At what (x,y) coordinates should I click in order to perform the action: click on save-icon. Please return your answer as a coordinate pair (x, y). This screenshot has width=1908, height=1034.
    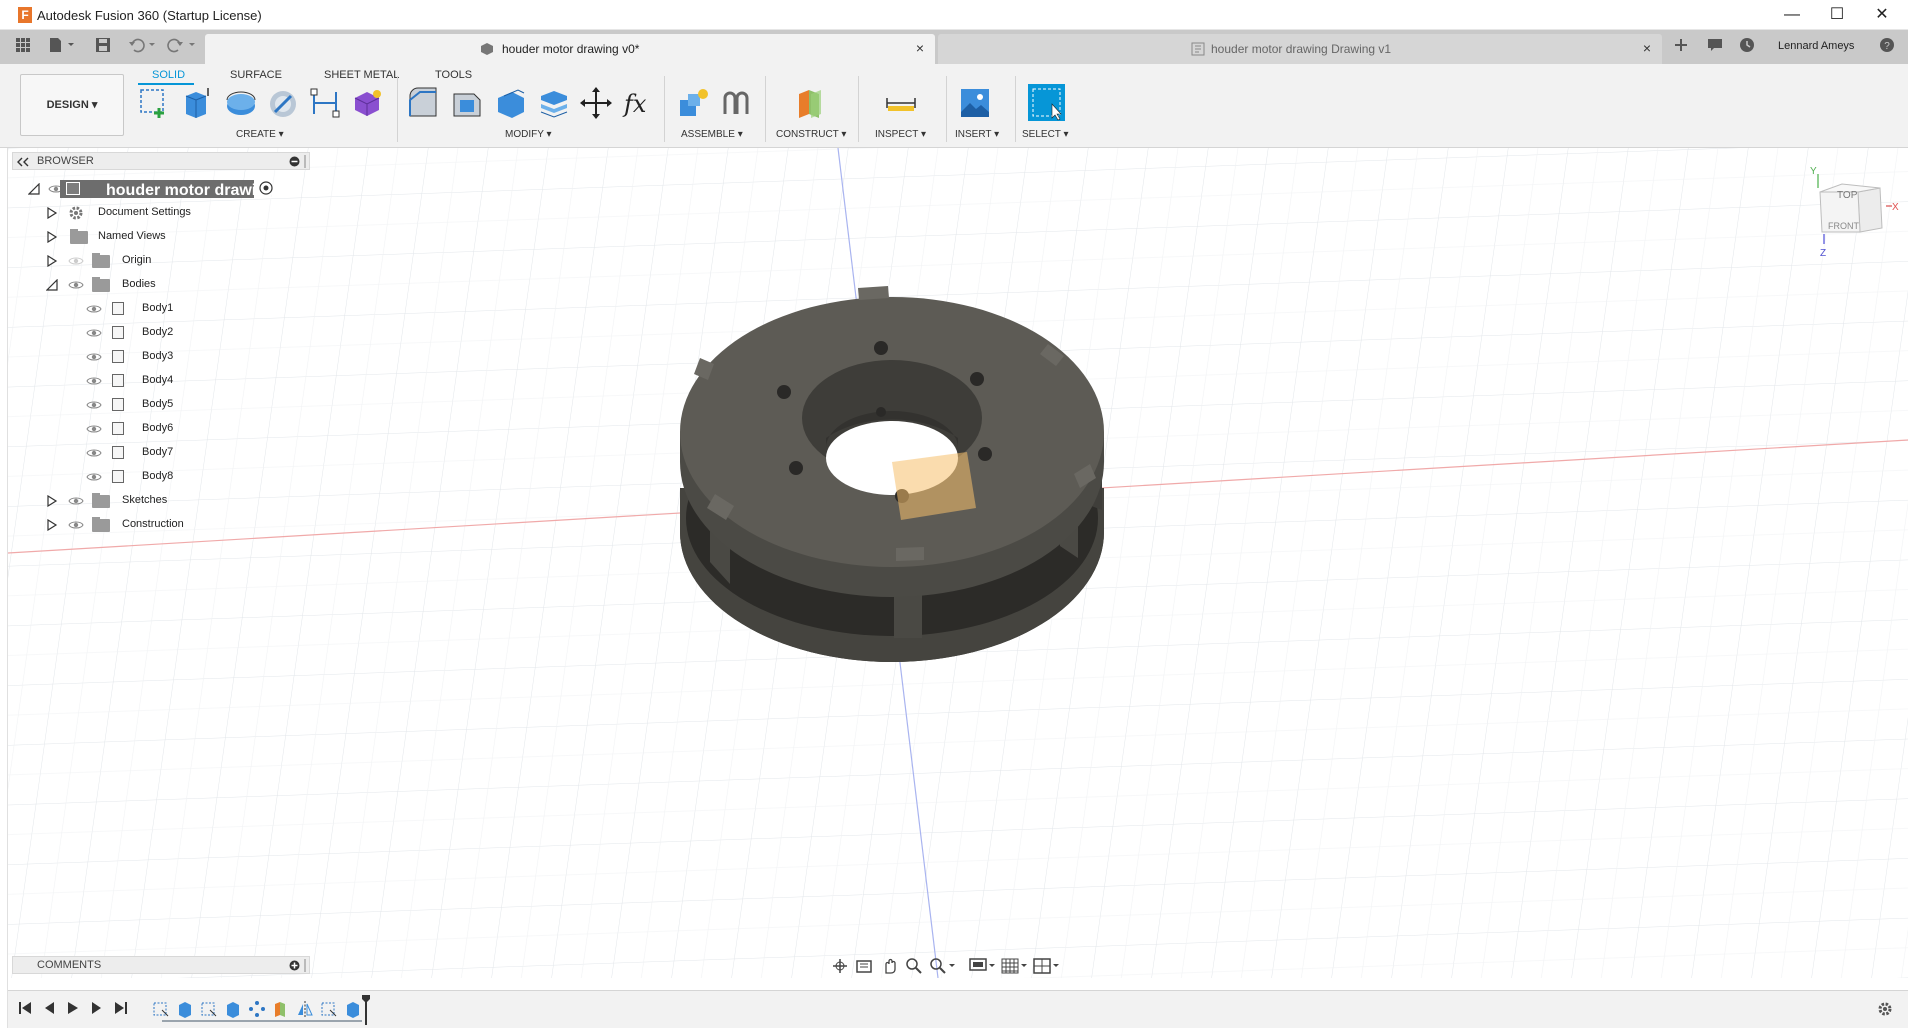
    Looking at the image, I should click on (103, 47).